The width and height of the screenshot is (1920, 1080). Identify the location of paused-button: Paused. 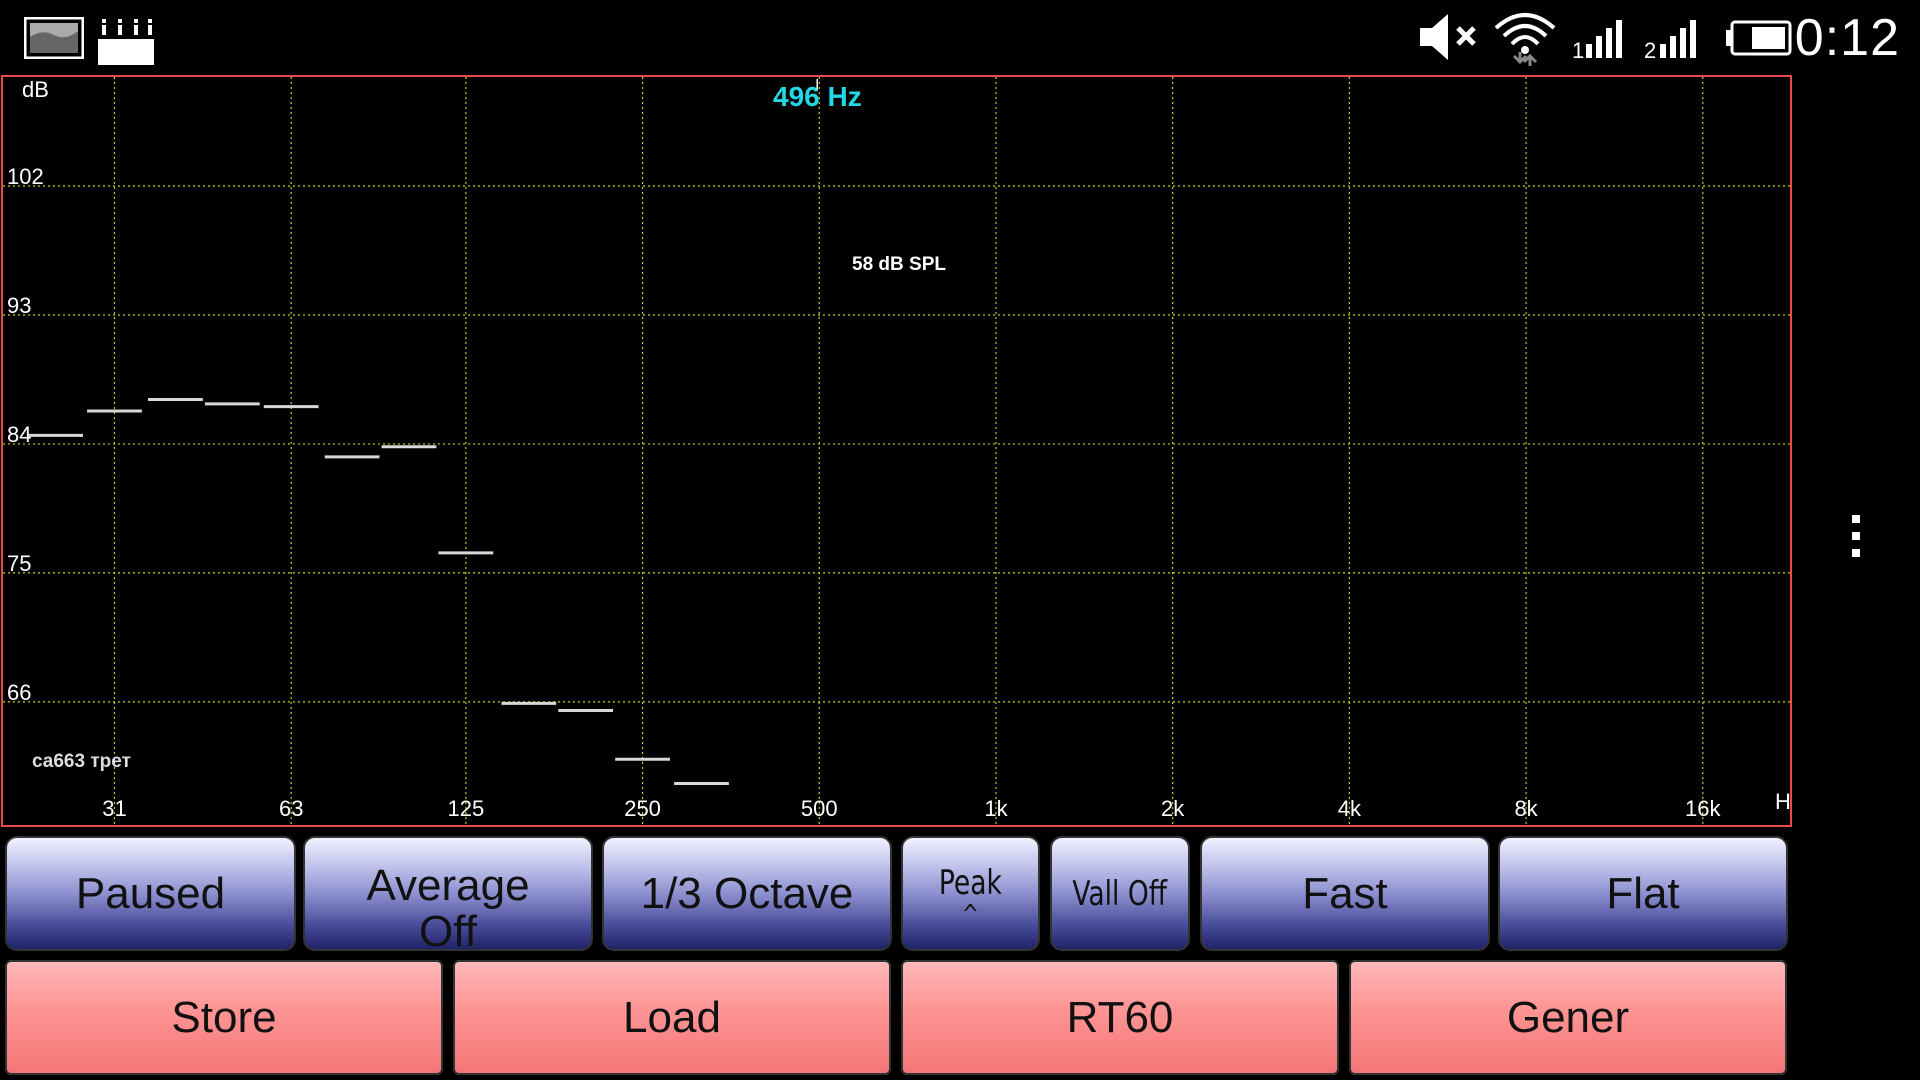
(150, 893).